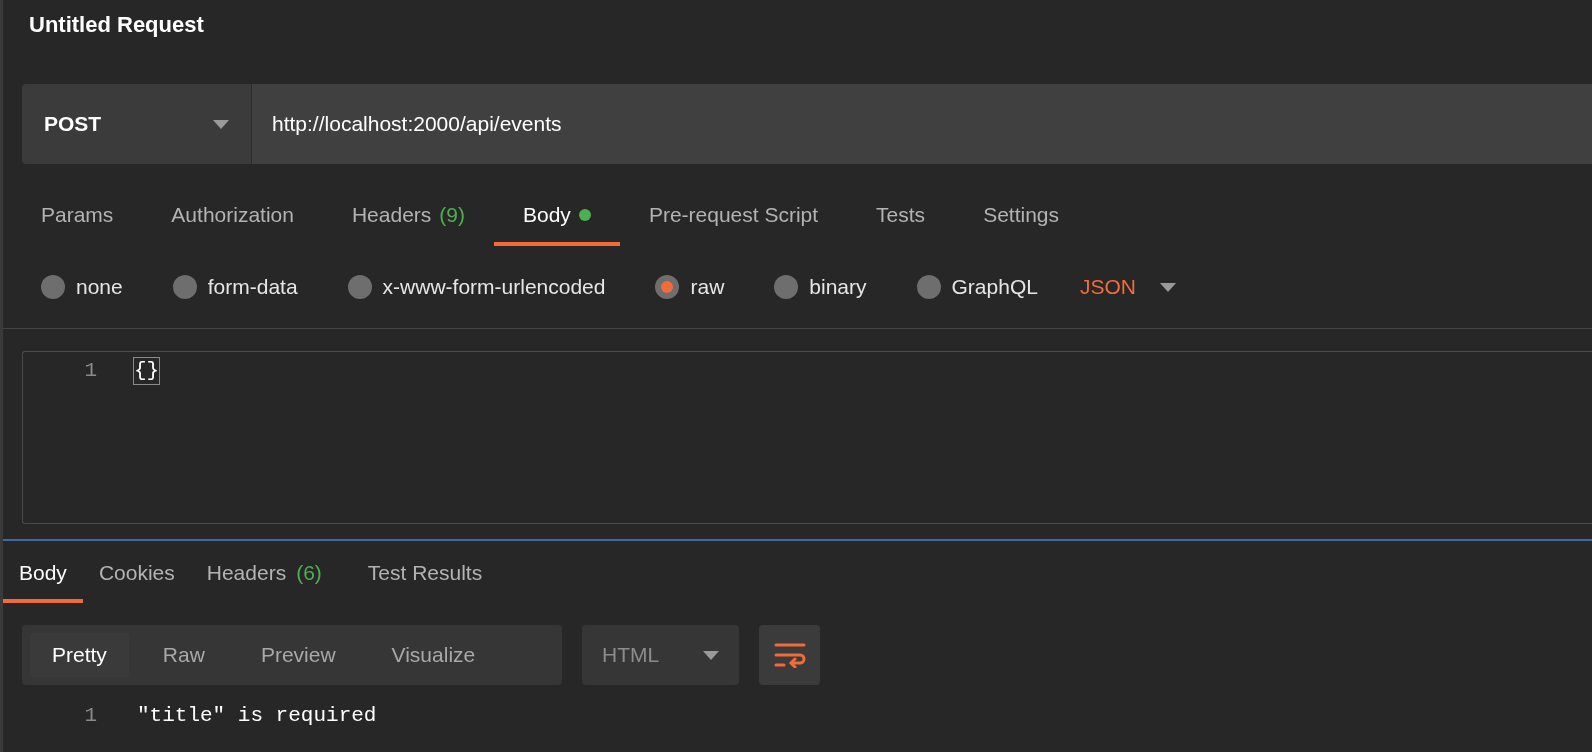  What do you see at coordinates (116, 24) in the screenshot?
I see `request-title: Untitled Request` at bounding box center [116, 24].